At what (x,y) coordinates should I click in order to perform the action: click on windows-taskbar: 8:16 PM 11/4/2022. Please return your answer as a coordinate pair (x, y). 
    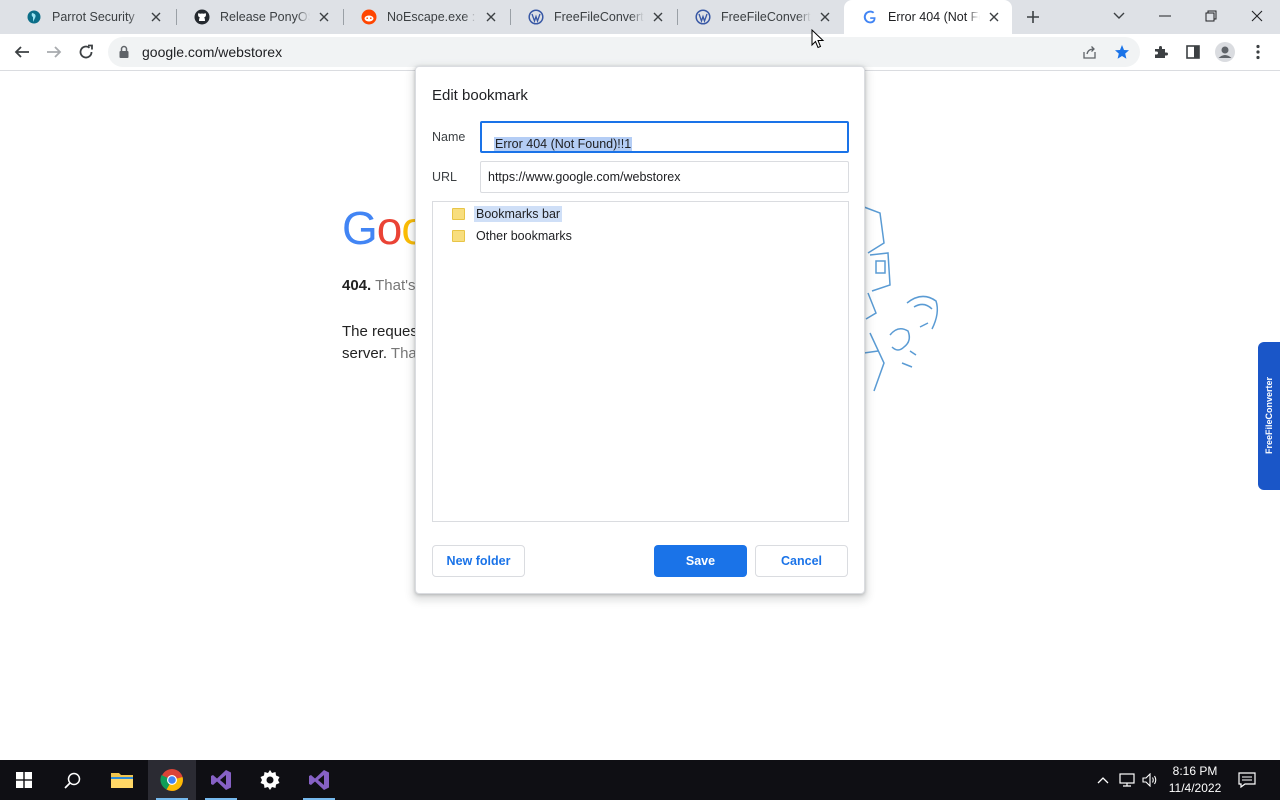
    Looking at the image, I should click on (640, 780).